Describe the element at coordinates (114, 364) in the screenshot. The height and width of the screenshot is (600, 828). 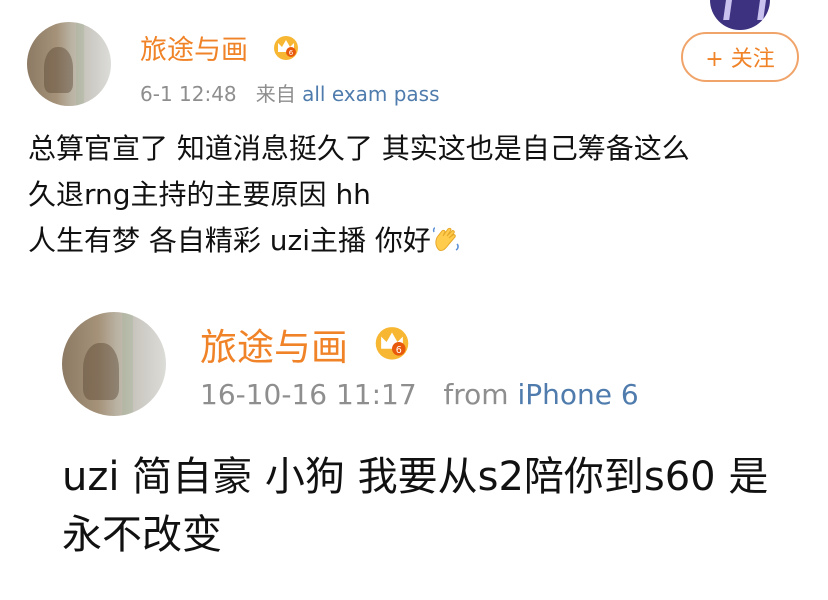
I see `quoted-avatar` at that location.